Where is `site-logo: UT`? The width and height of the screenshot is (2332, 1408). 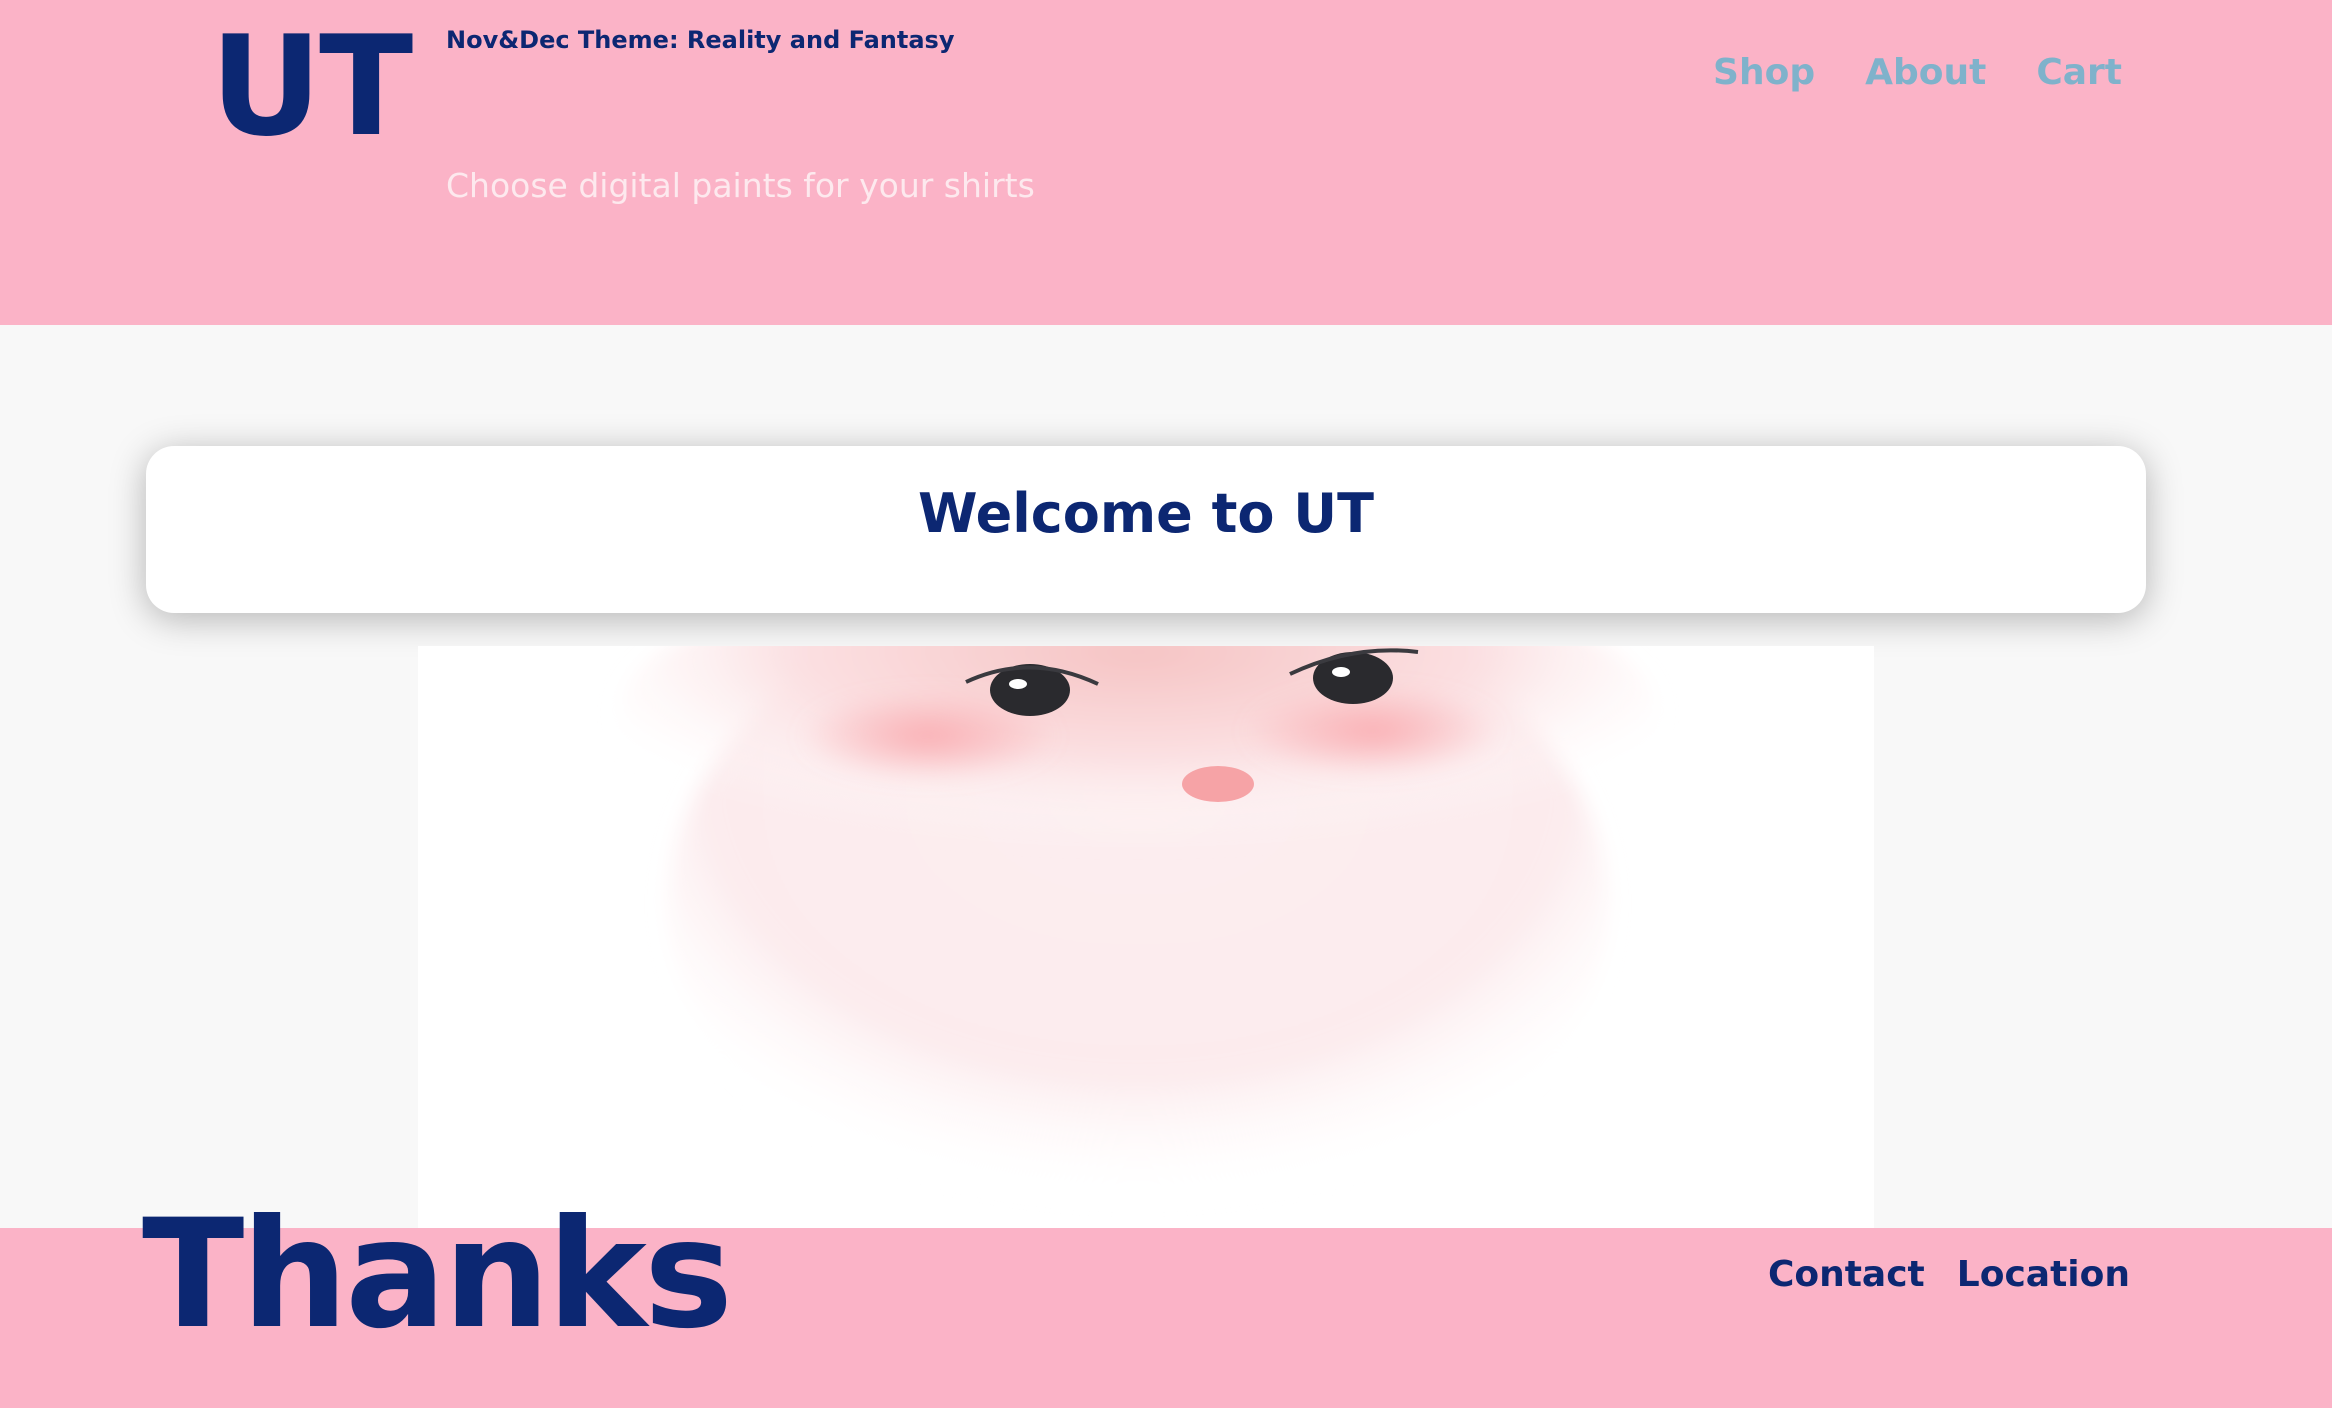 site-logo: UT is located at coordinates (311, 87).